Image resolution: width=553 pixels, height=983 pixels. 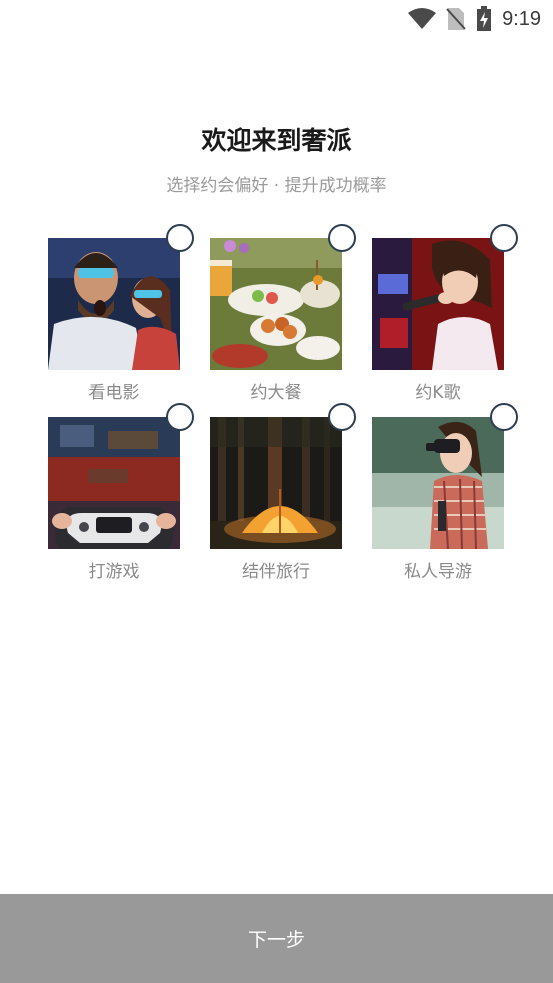 What do you see at coordinates (114, 572) in the screenshot?
I see `preference-label: 打游戏` at bounding box center [114, 572].